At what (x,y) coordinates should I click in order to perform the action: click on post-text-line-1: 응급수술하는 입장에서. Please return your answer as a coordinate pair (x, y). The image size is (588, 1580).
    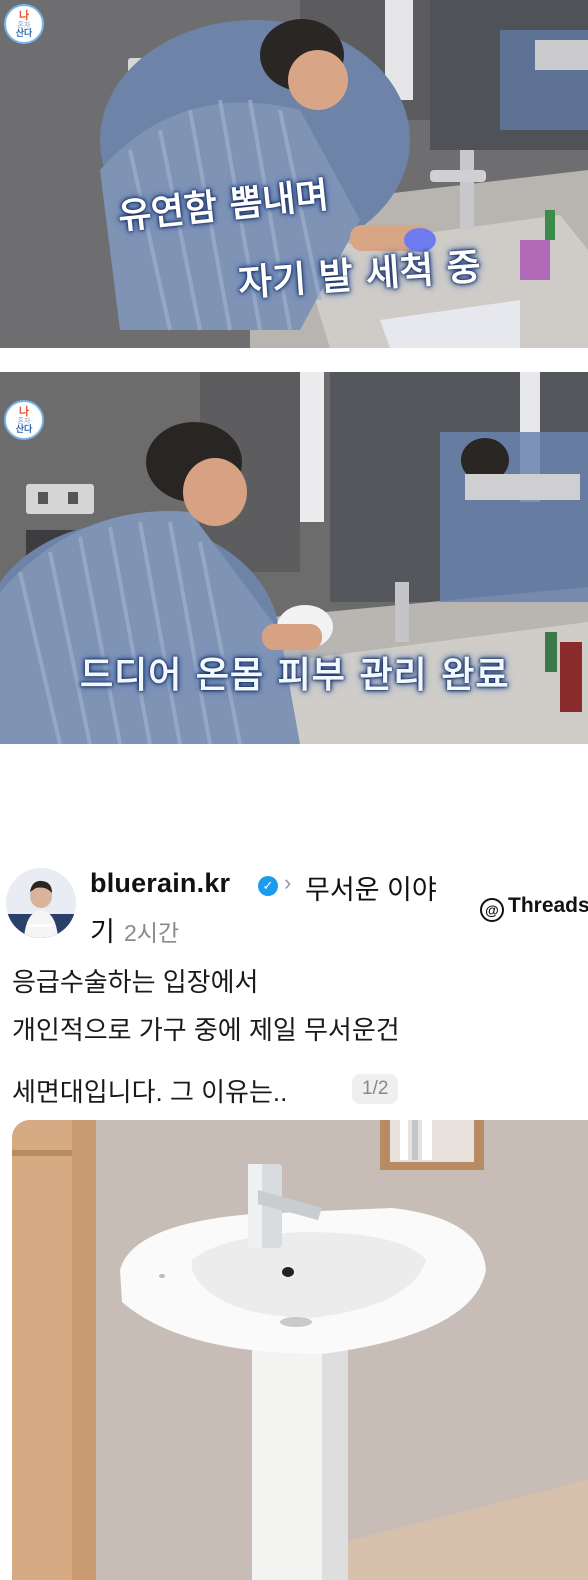
    Looking at the image, I should click on (135, 982).